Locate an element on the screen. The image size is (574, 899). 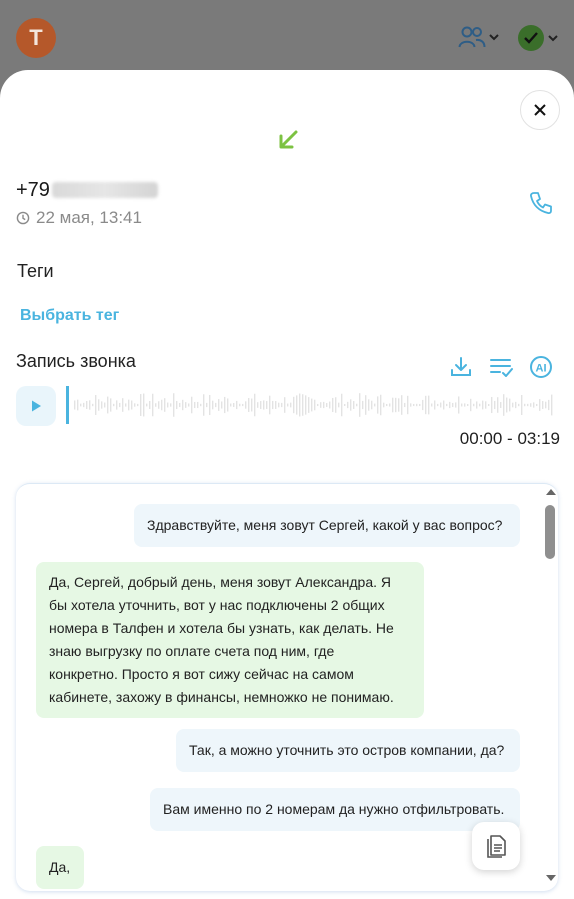
copy-transcript-button is located at coordinates (496, 846).